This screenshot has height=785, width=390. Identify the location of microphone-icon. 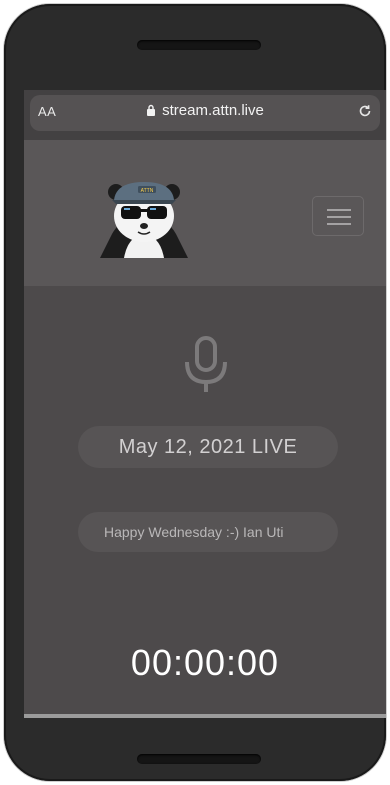
(206, 365).